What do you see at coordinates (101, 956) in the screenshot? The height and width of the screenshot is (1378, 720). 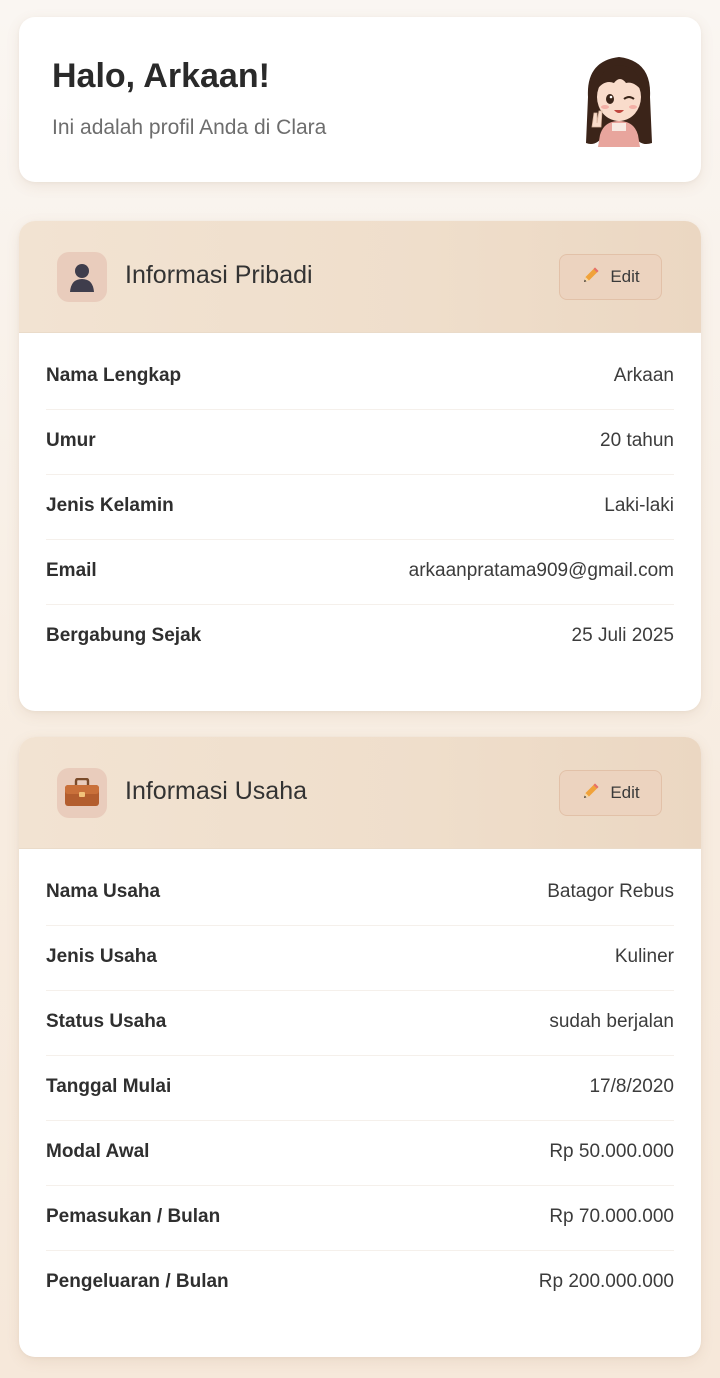 I see `row-label: Jenis Usaha` at bounding box center [101, 956].